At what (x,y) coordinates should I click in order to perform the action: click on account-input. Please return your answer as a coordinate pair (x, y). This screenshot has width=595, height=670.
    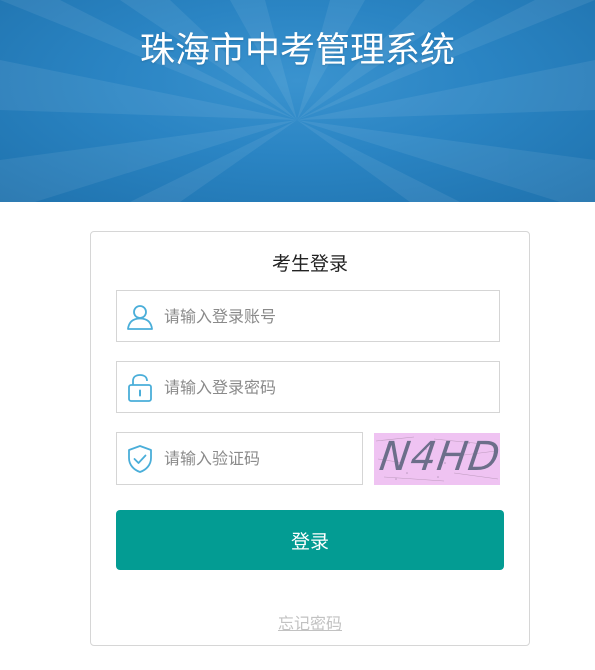
    Looking at the image, I should click on (329, 316).